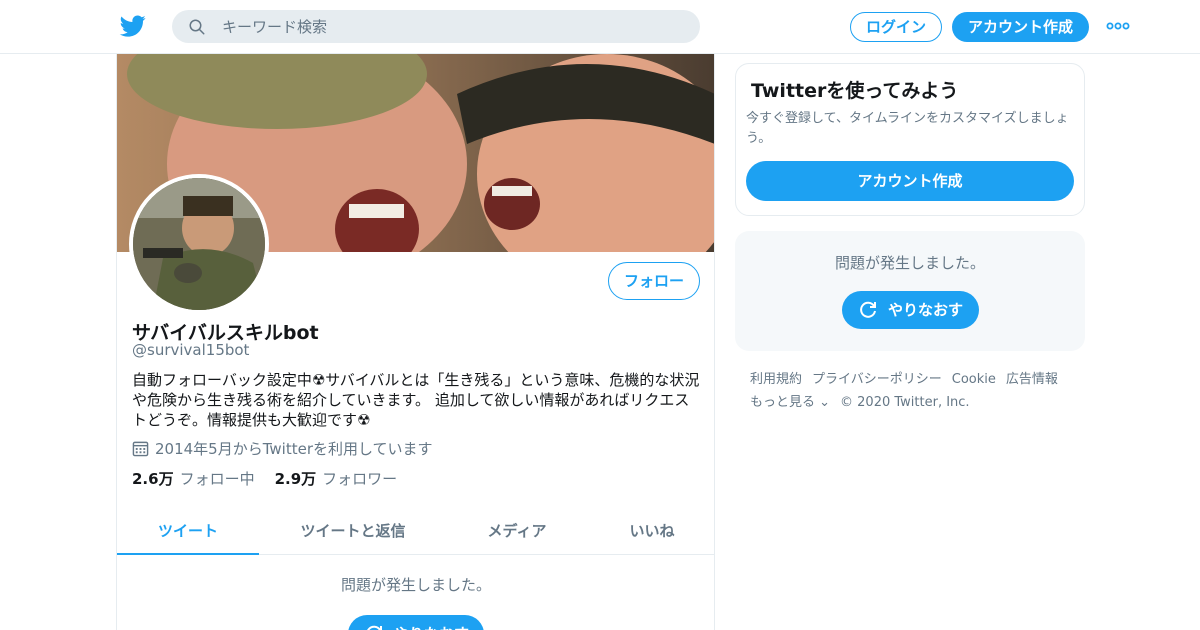 Image resolution: width=1200 pixels, height=630 pixels. Describe the element at coordinates (264, 478) in the screenshot. I see `profile-stats: 2.6万 フォロー中 2.9万 フォロワー` at that location.